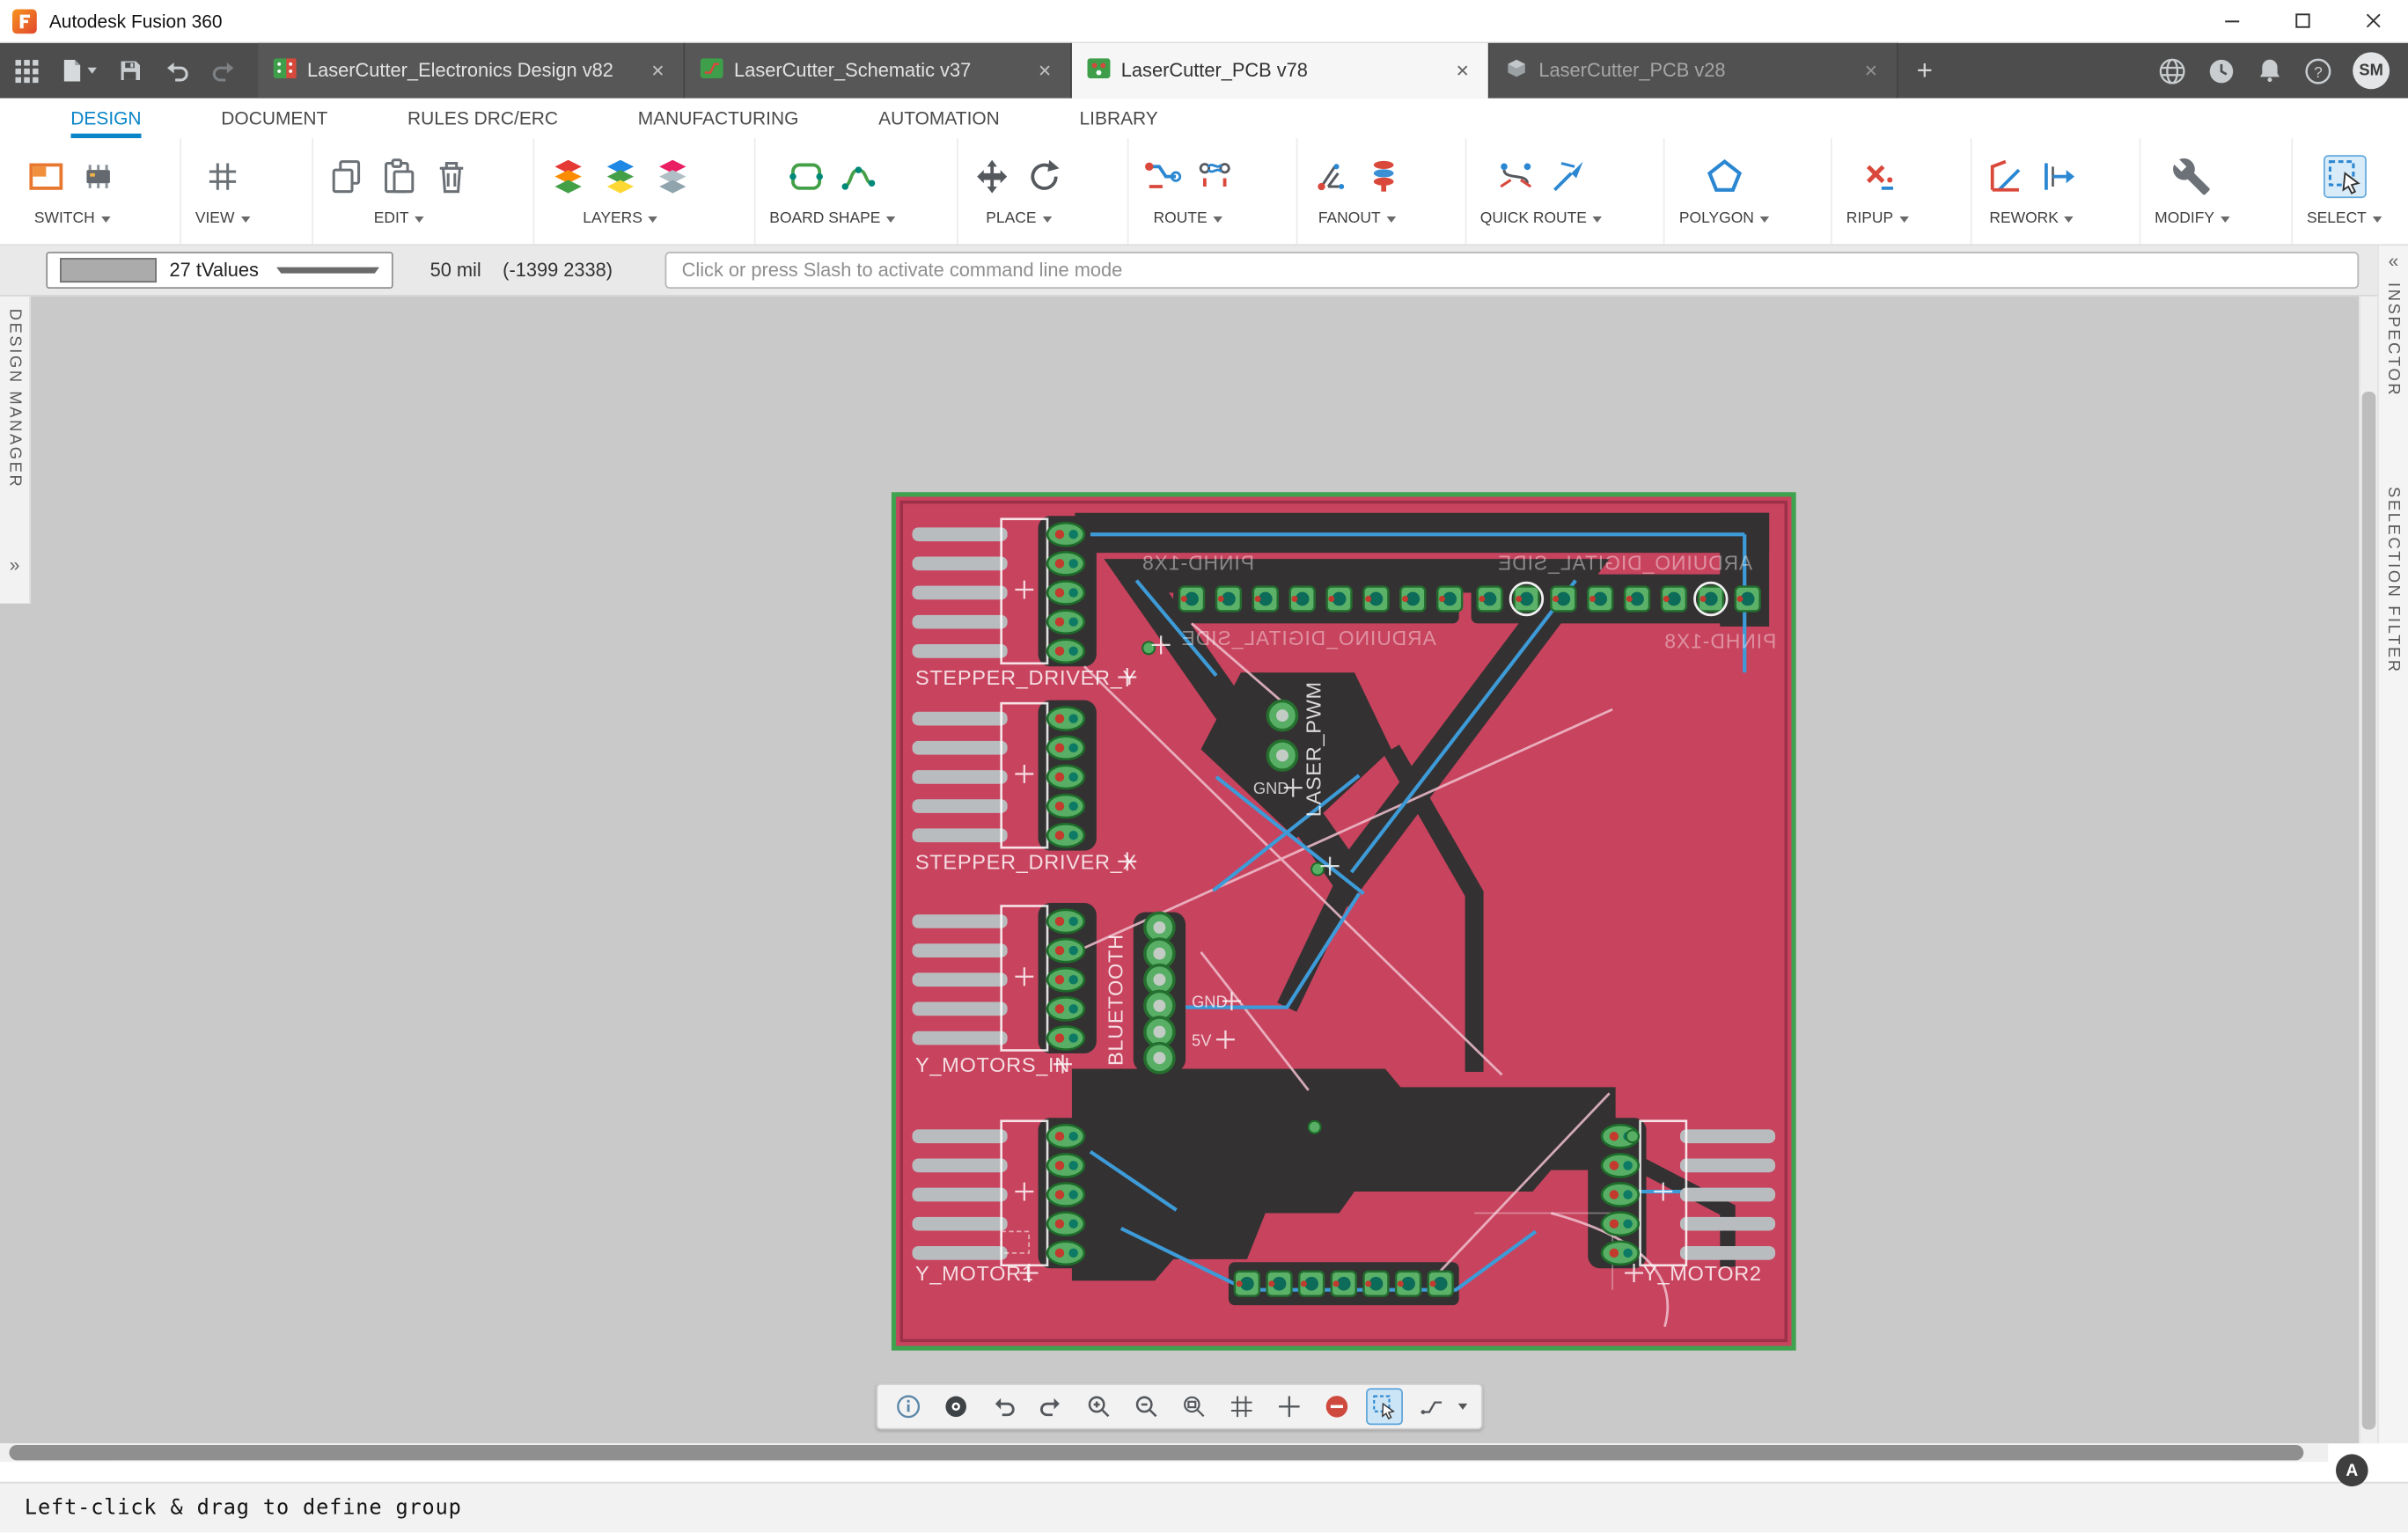 The height and width of the screenshot is (1533, 2408). Describe the element at coordinates (14, 399) in the screenshot. I see `design-manager-label: DESIGN MANAGER` at that location.